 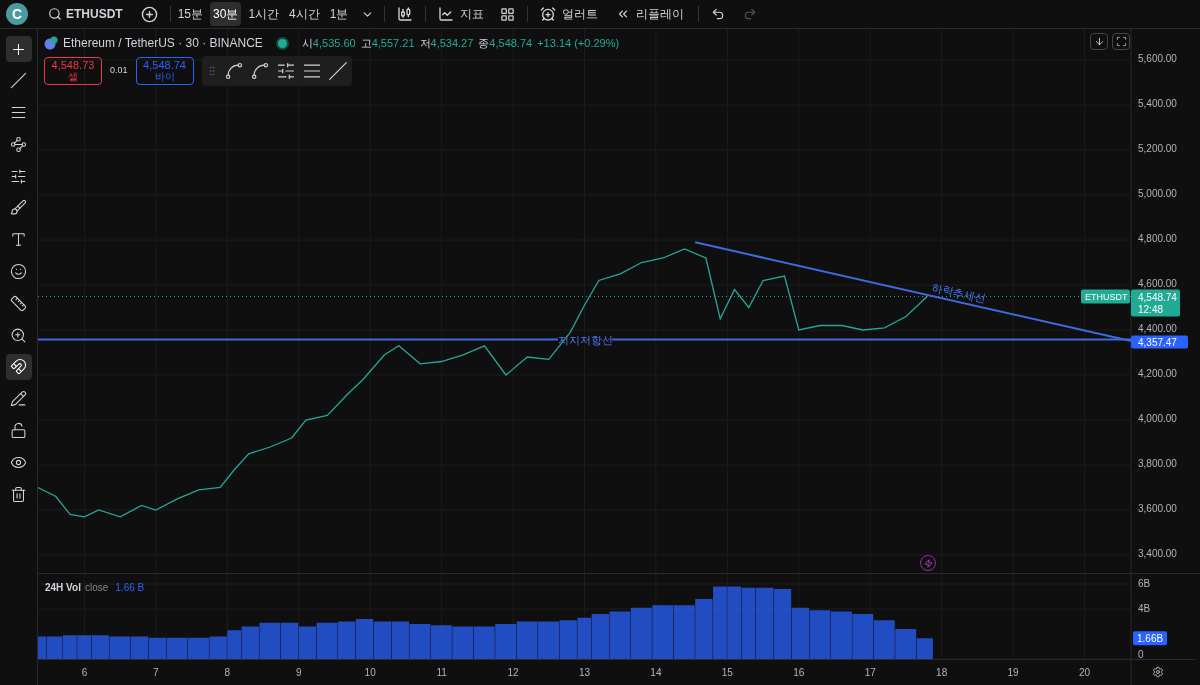 What do you see at coordinates (584, 672) in the screenshot?
I see `axis-label: 13` at bounding box center [584, 672].